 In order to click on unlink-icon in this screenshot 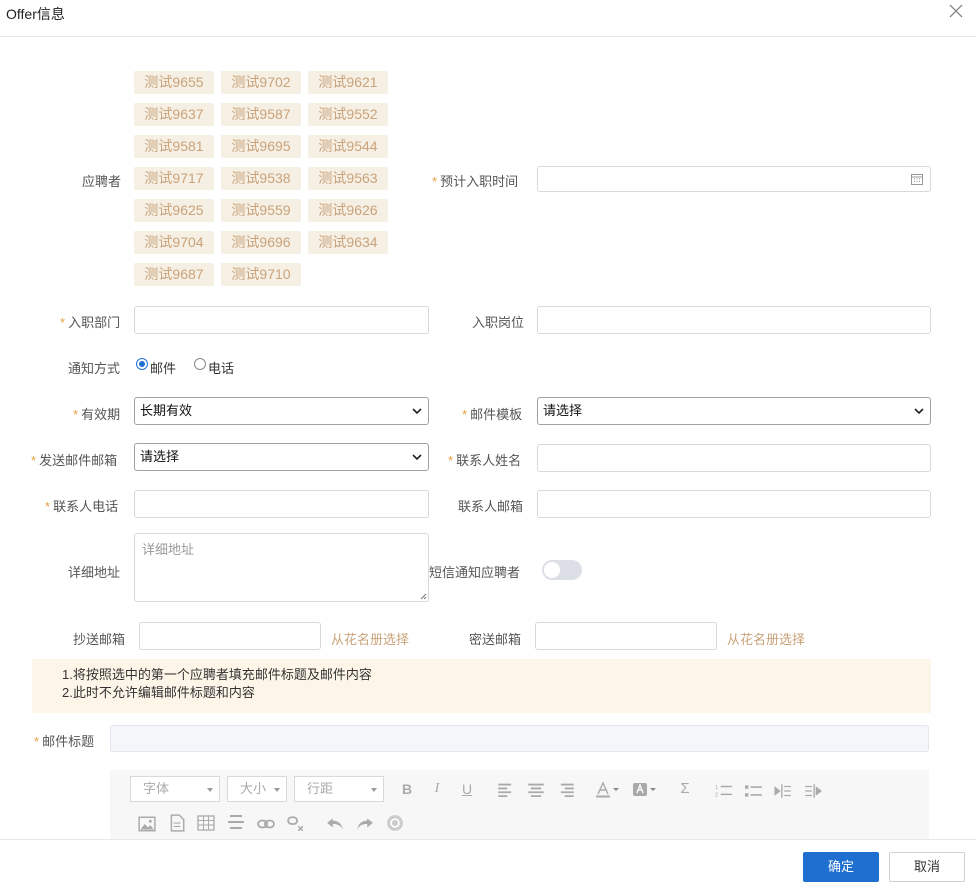, I will do `click(296, 824)`.